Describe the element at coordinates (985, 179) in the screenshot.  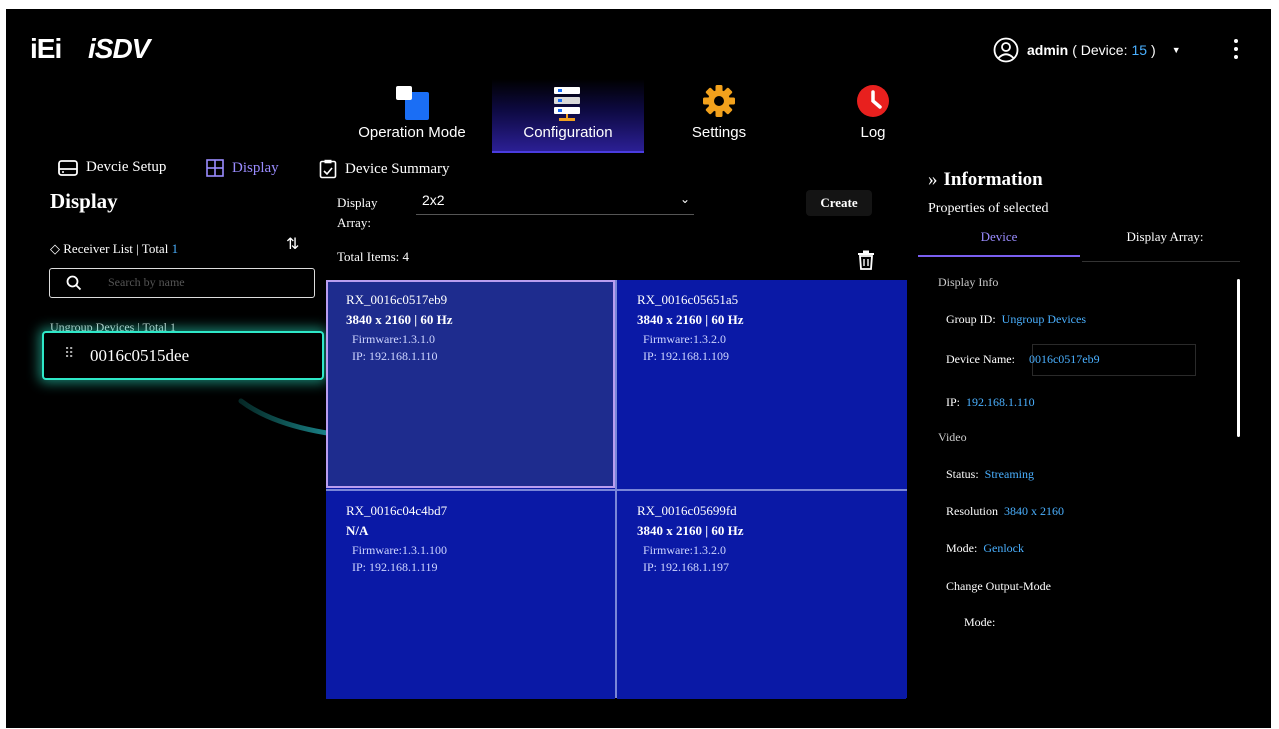
I see `info-title: » Information` at that location.